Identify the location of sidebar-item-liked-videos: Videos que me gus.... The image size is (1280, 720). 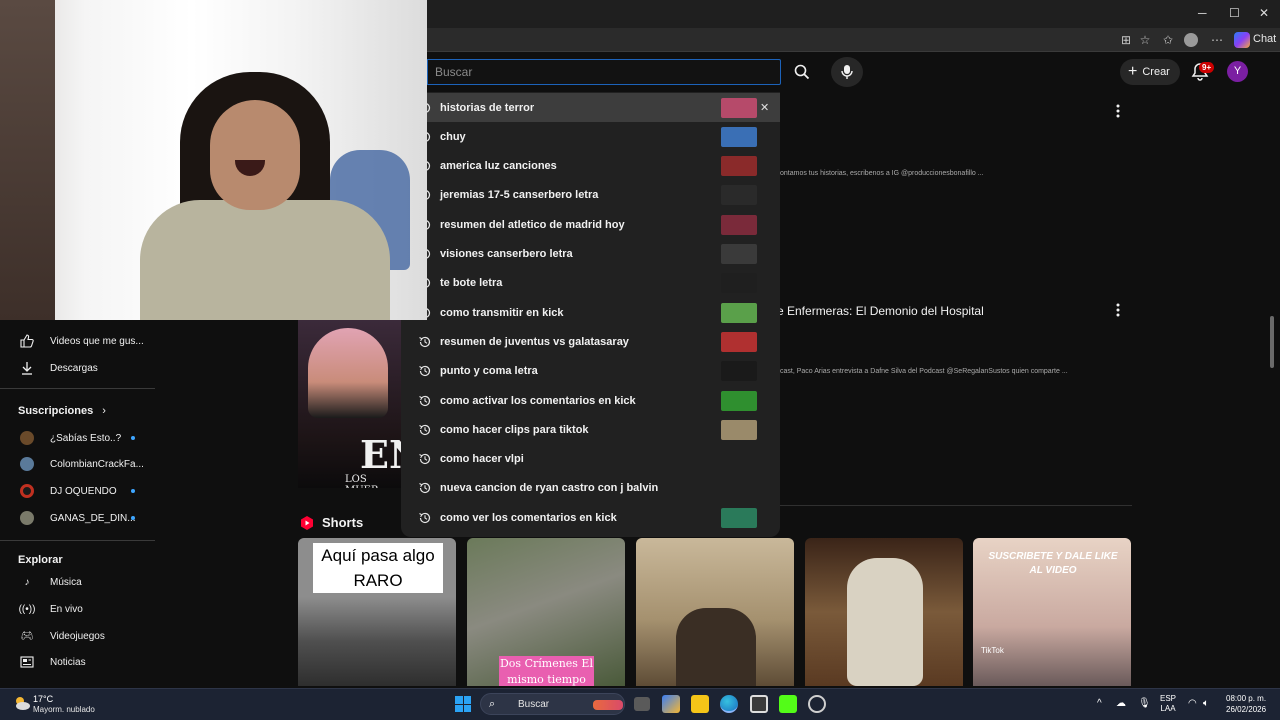
(80, 341).